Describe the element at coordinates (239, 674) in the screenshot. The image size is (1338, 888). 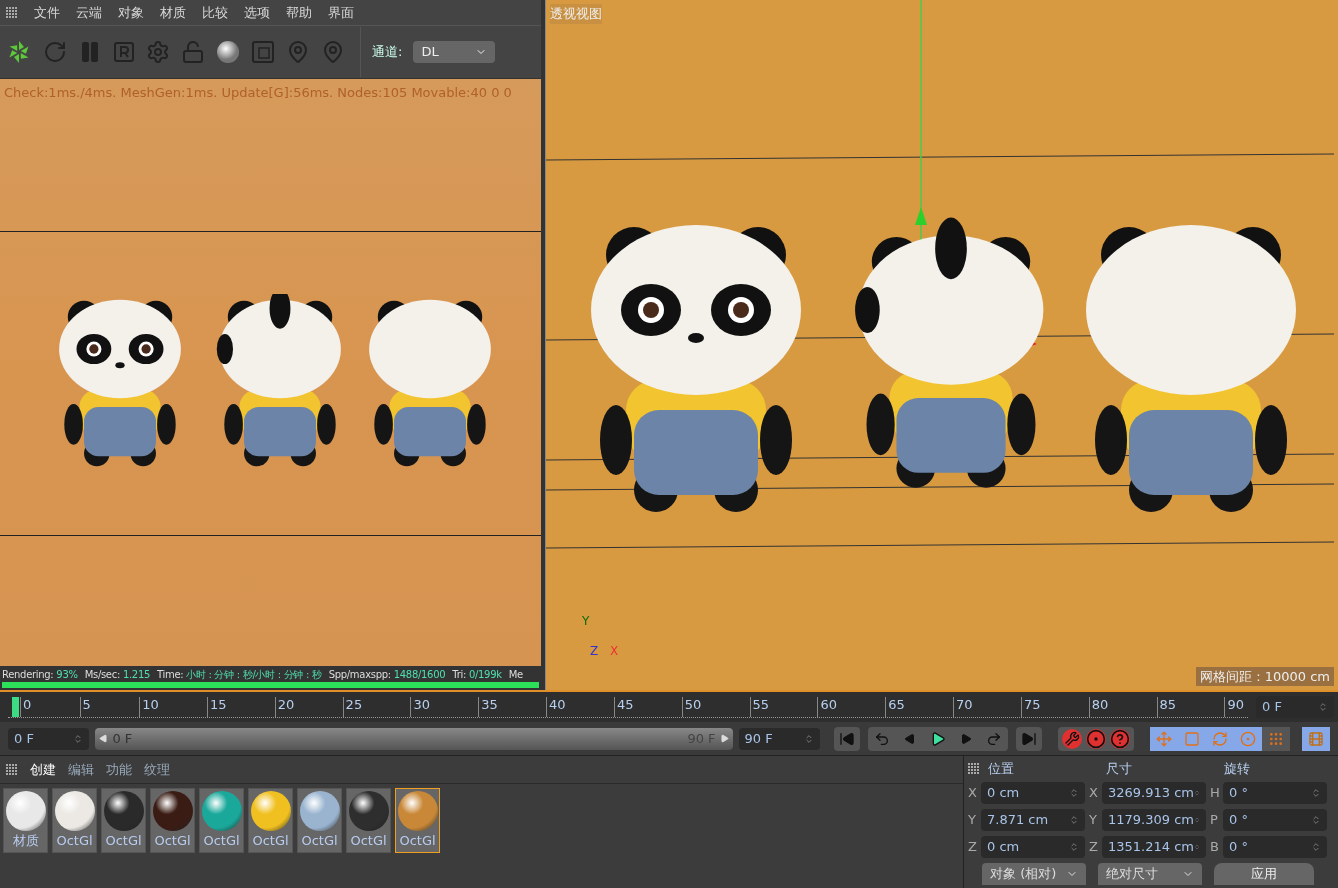
I see `render-status: Time: 小时 : 分钟 : 秒/小时 : 分钟 : 秒` at that location.